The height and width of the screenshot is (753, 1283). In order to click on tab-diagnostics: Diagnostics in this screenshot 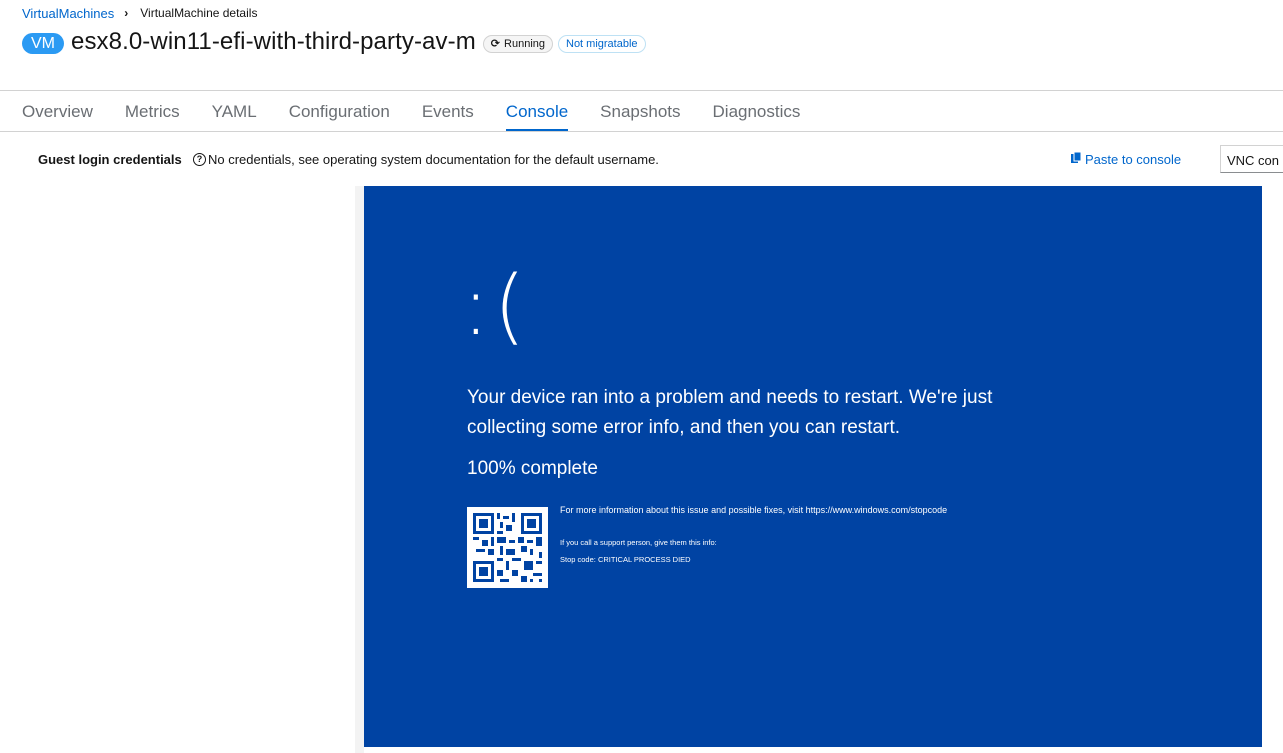, I will do `click(757, 111)`.